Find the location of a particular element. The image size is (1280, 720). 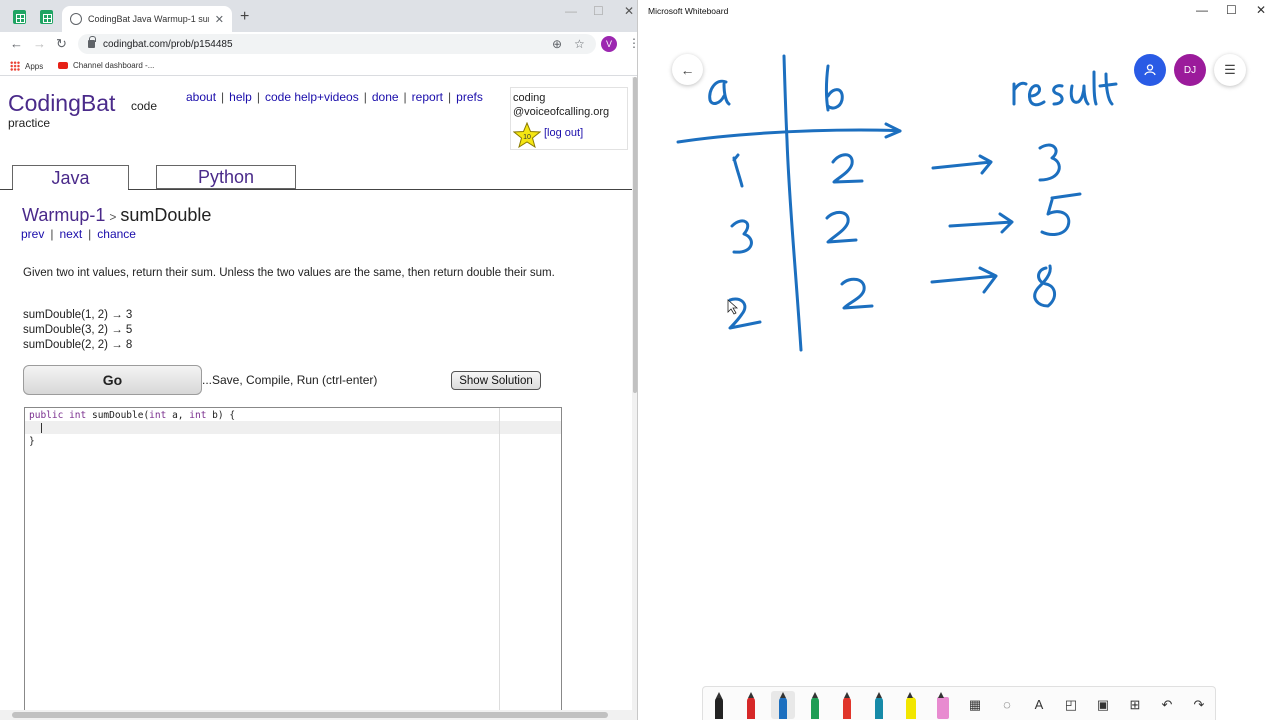

user-name-line2: @voiceofcalling.org is located at coordinates (561, 112).